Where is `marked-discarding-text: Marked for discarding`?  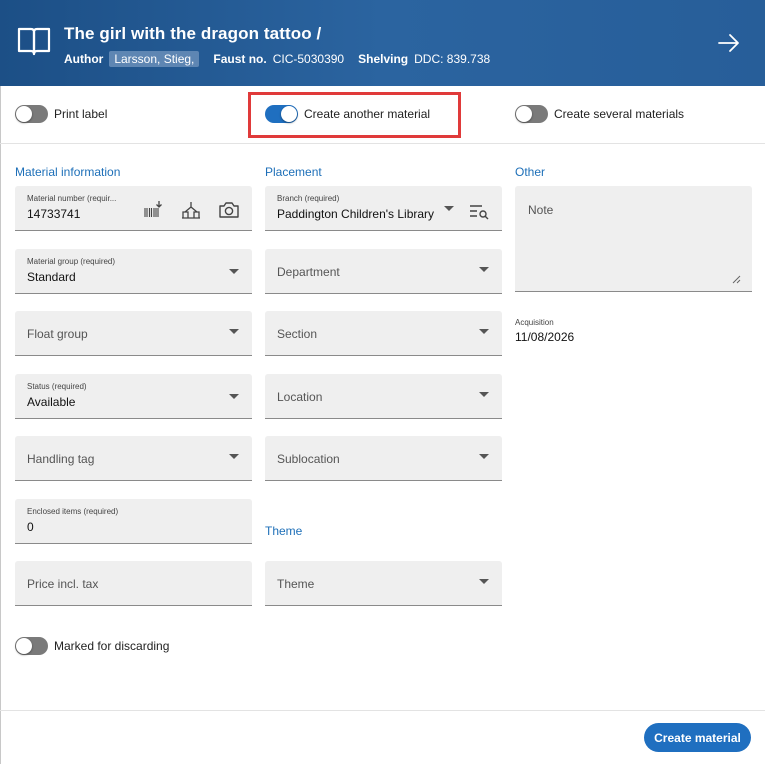 marked-discarding-text: Marked for discarding is located at coordinates (112, 646).